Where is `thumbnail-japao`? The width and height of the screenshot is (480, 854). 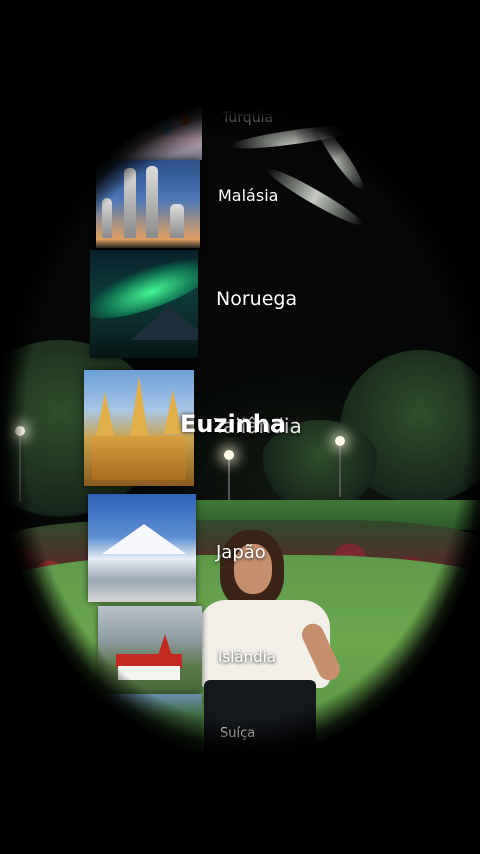 thumbnail-japao is located at coordinates (142, 548).